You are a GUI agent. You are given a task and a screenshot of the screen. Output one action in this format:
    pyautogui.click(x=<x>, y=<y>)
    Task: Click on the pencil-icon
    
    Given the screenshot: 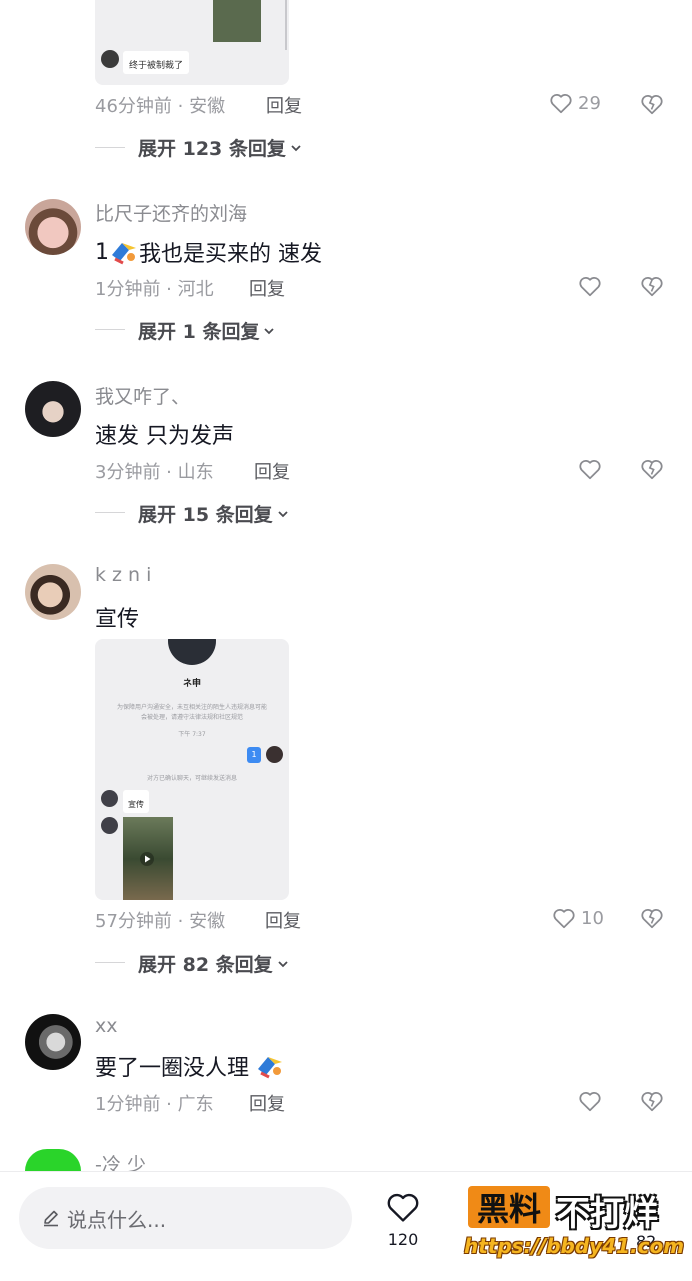 What is the action you would take?
    pyautogui.click(x=51, y=1218)
    